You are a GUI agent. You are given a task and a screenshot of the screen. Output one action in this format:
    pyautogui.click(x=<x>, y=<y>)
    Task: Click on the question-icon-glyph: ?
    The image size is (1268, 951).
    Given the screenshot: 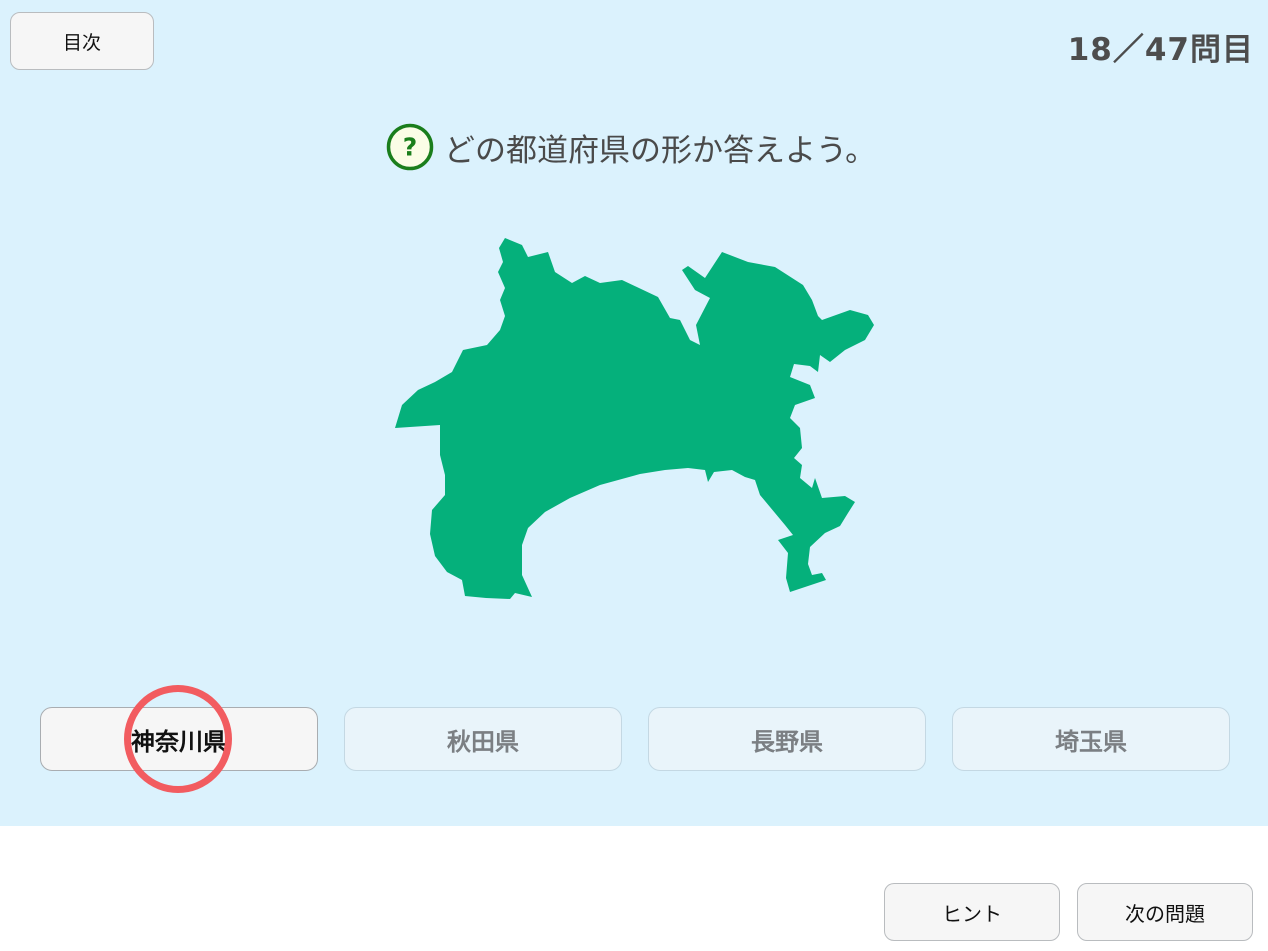 What is the action you would take?
    pyautogui.click(x=410, y=147)
    